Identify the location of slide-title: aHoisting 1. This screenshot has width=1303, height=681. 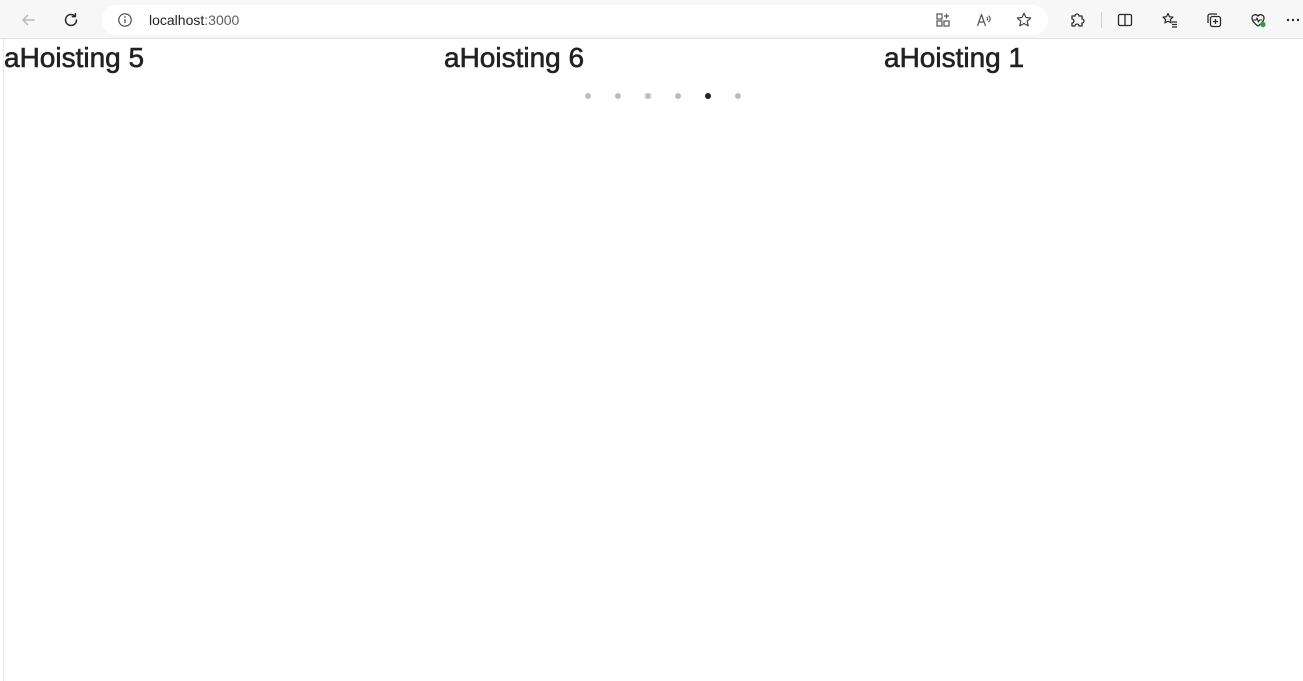
(954, 58).